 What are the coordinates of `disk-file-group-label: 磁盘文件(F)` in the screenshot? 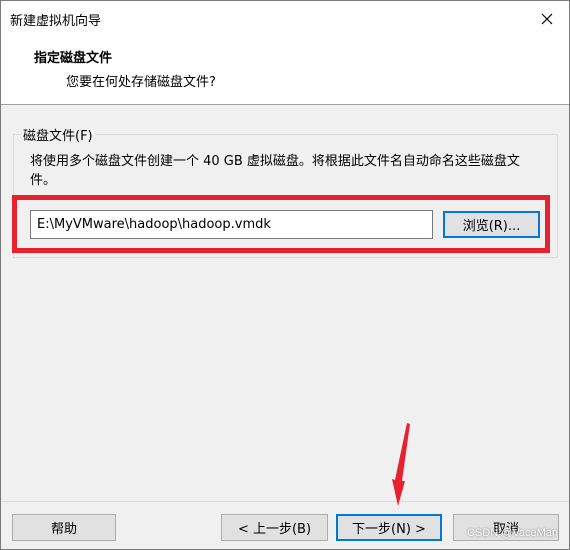 It's located at (58, 134).